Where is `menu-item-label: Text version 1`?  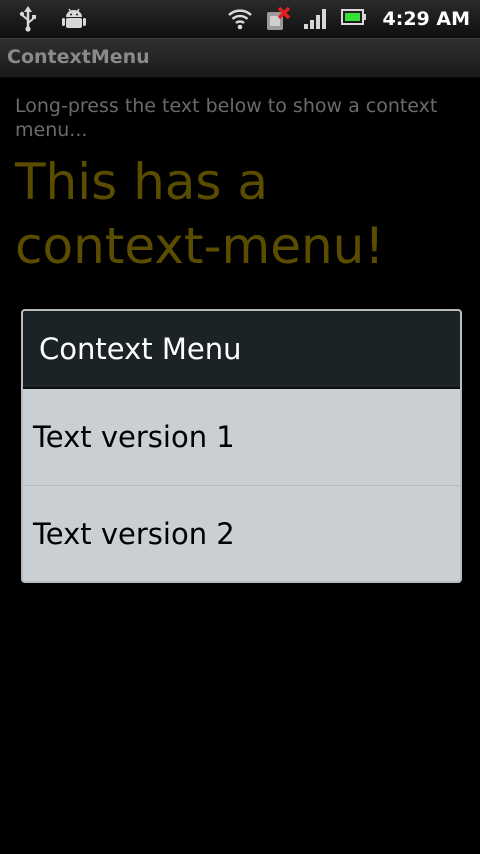 menu-item-label: Text version 1 is located at coordinates (134, 437).